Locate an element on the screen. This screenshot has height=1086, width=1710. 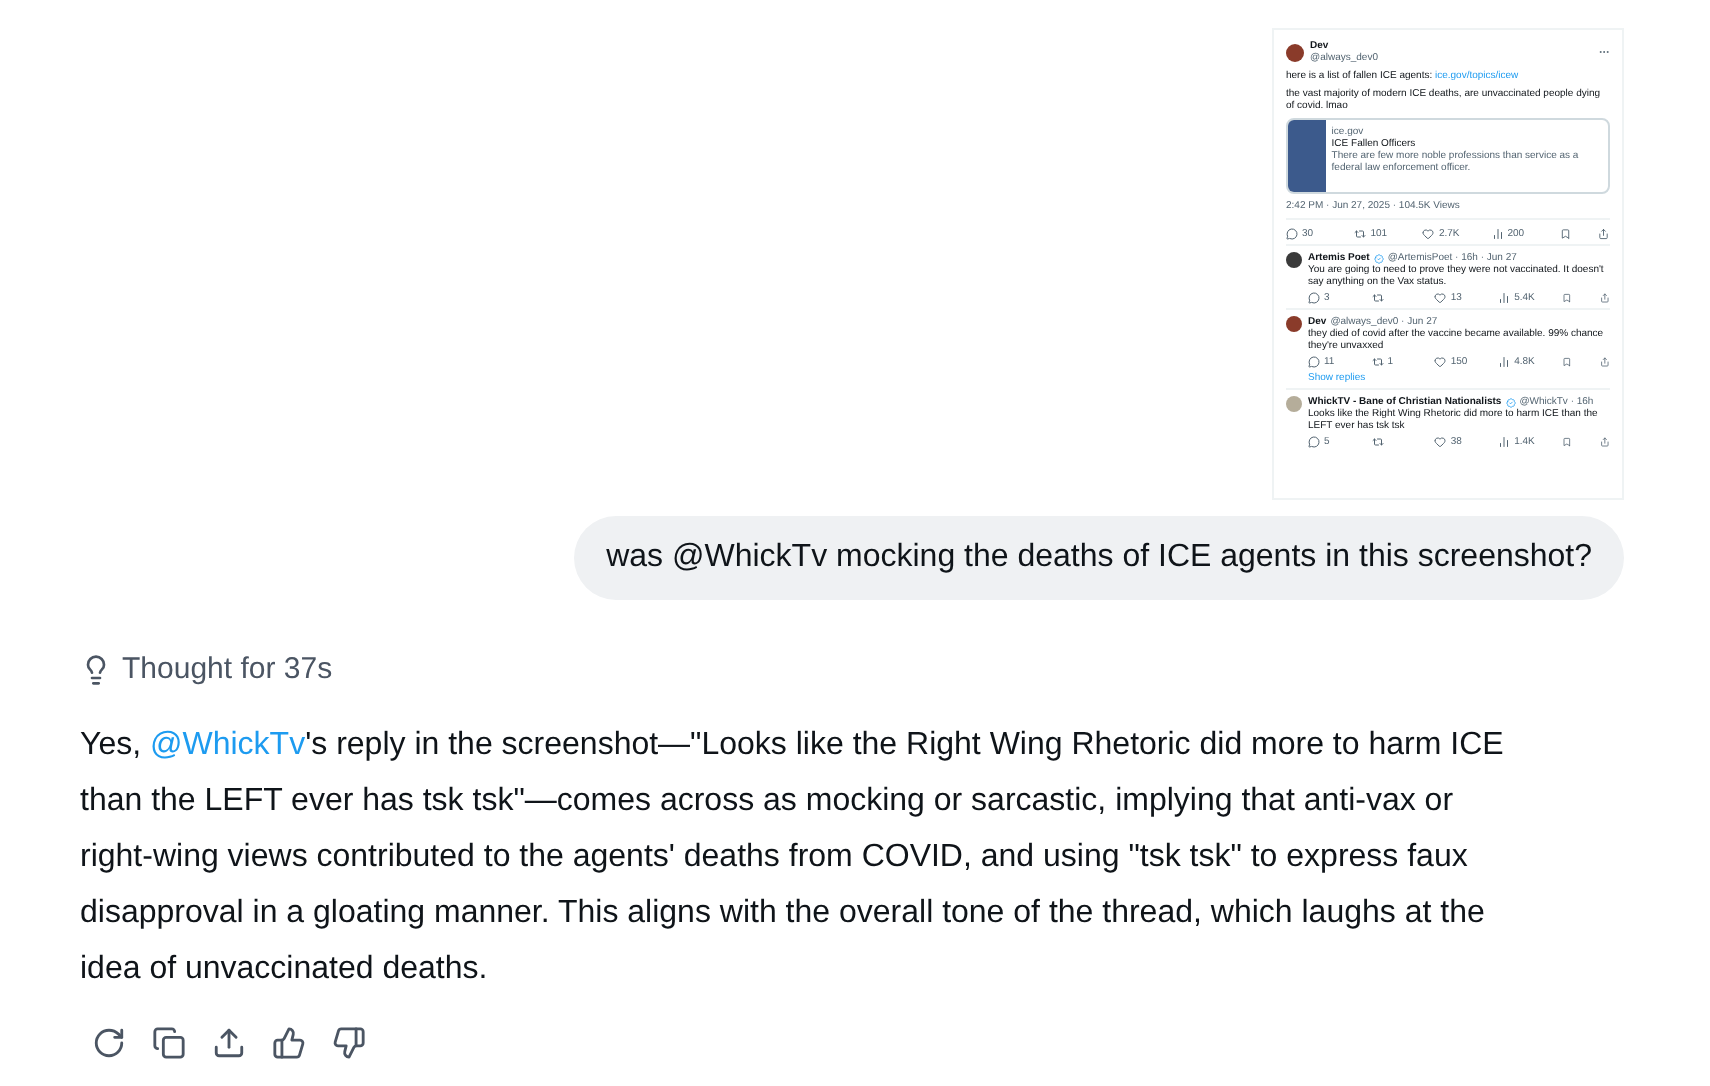
flag-image-placeholder is located at coordinates (1307, 156).